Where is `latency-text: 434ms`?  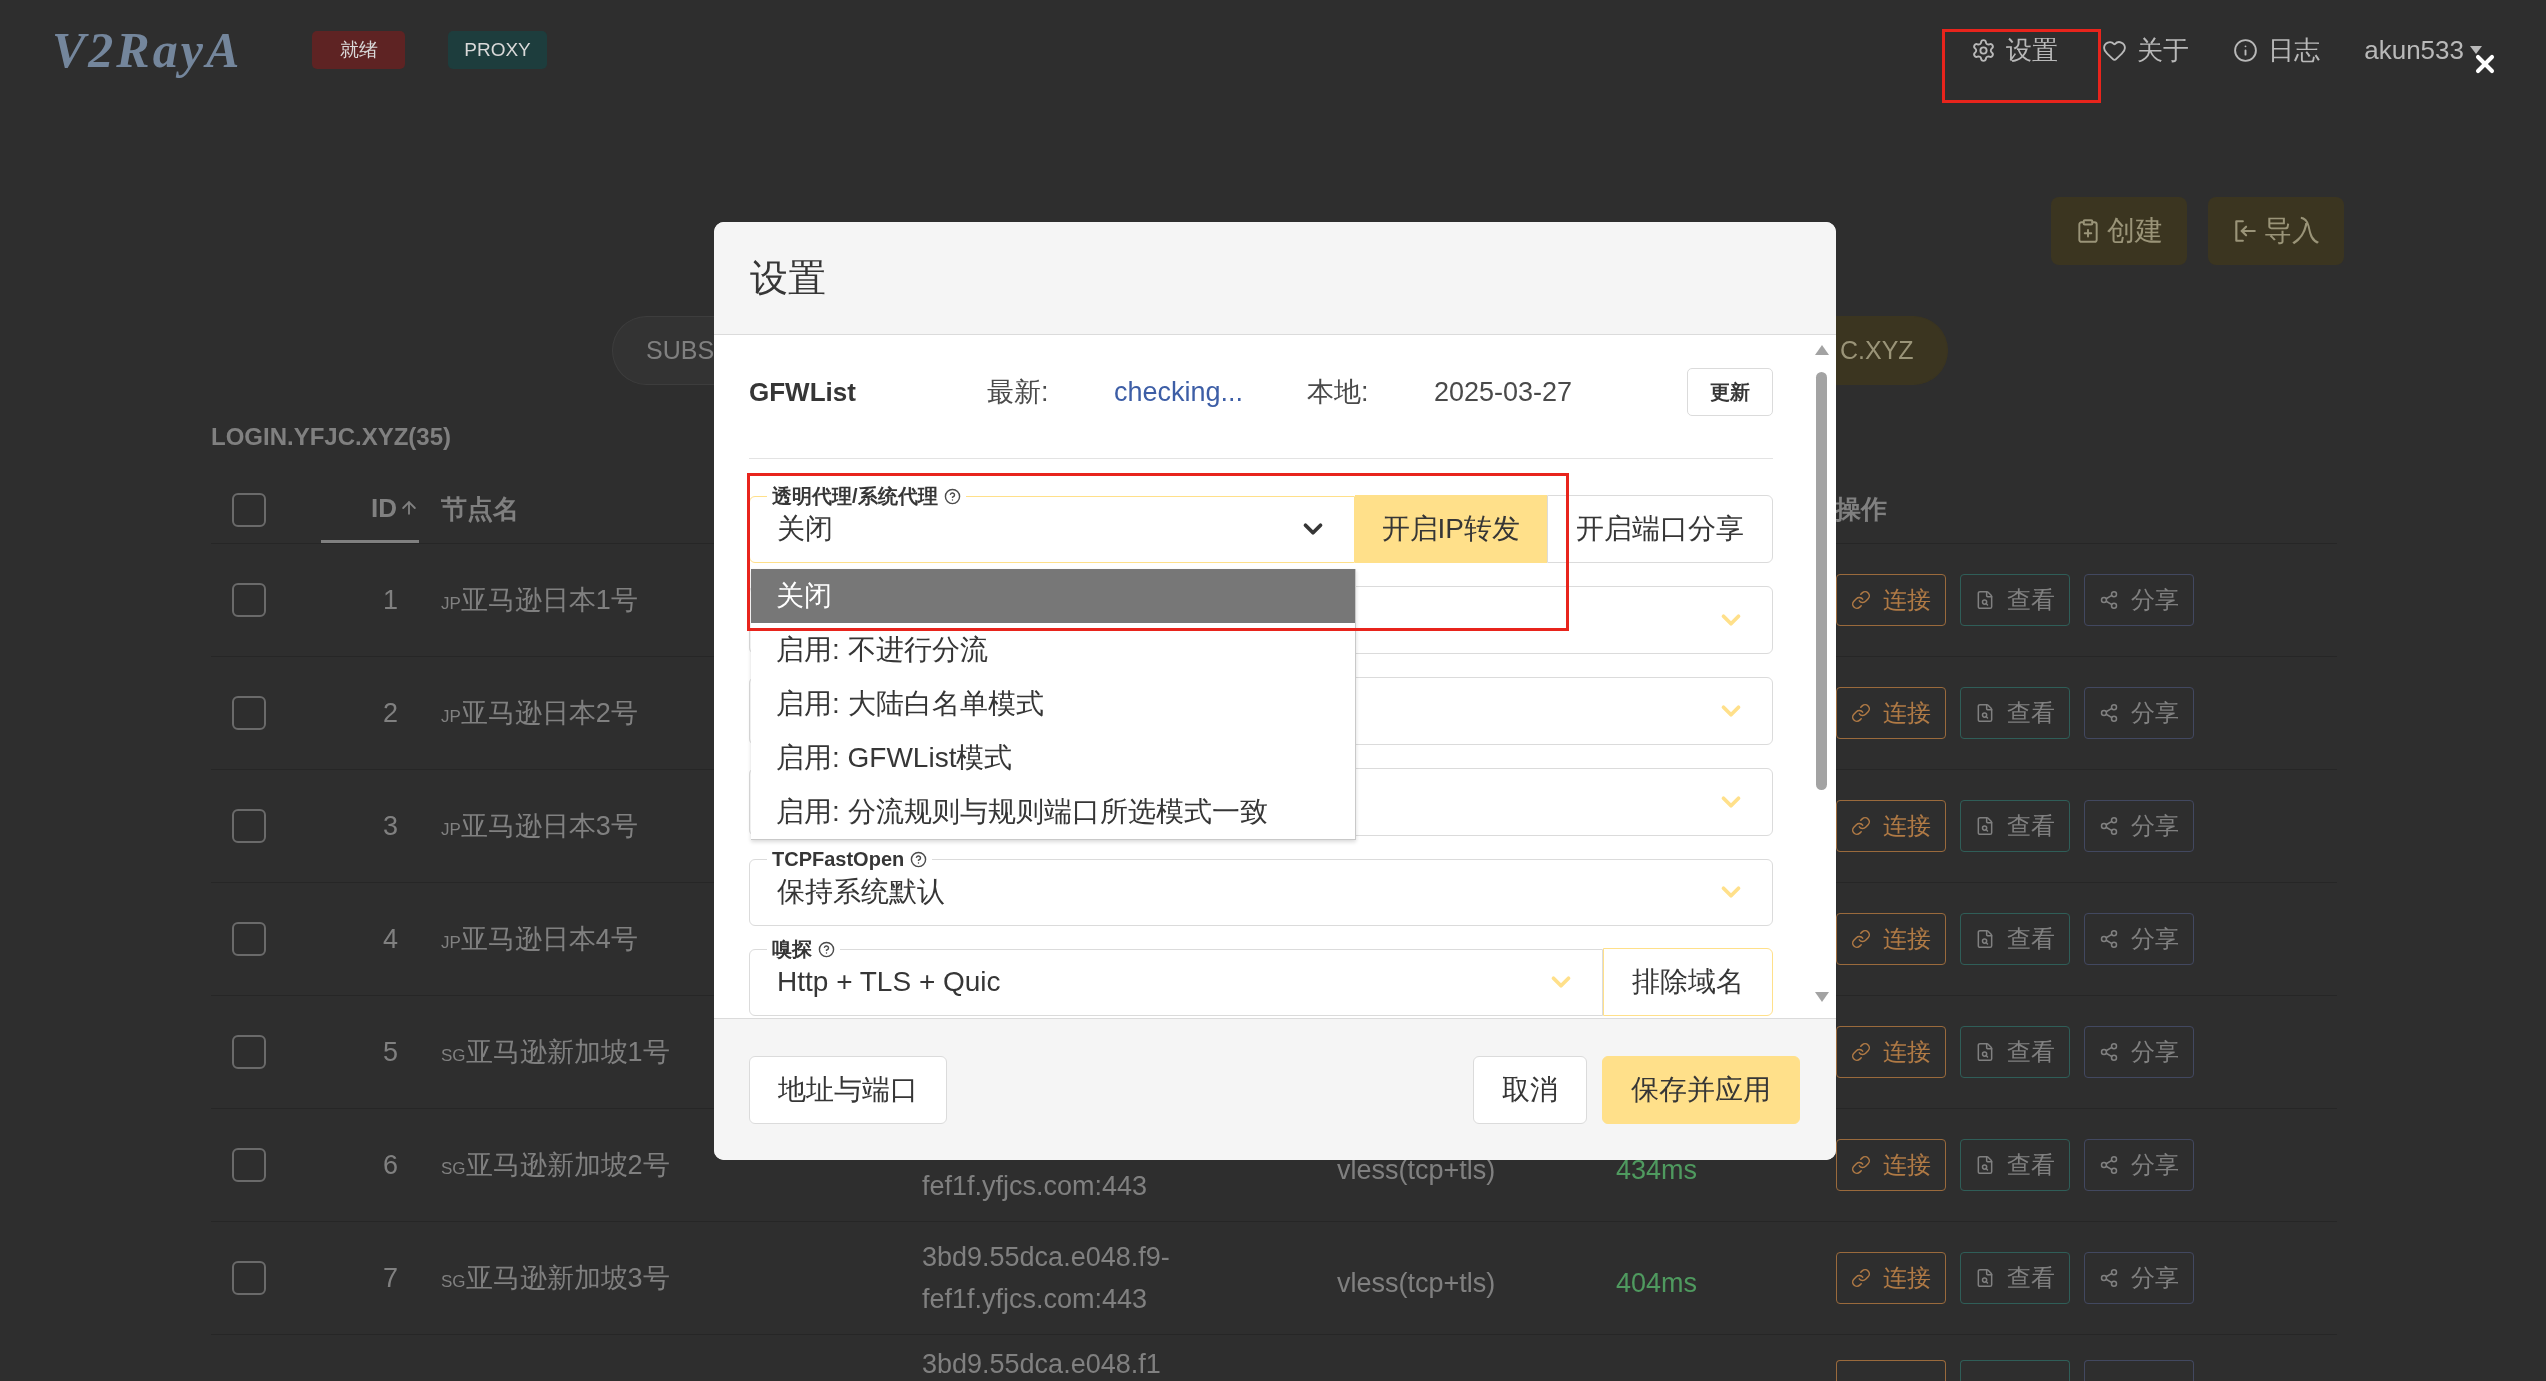
latency-text: 434ms is located at coordinates (1657, 1170).